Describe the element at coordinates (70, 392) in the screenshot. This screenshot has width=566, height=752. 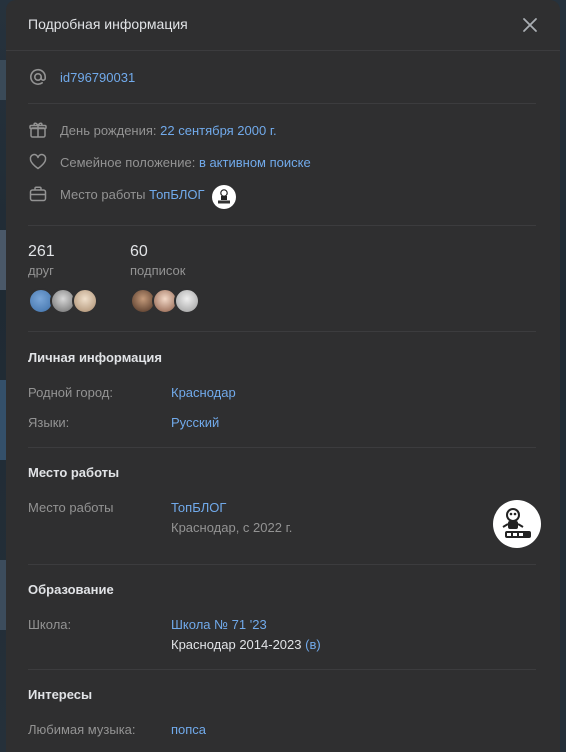
I see `hometown-label: Родной город:` at that location.